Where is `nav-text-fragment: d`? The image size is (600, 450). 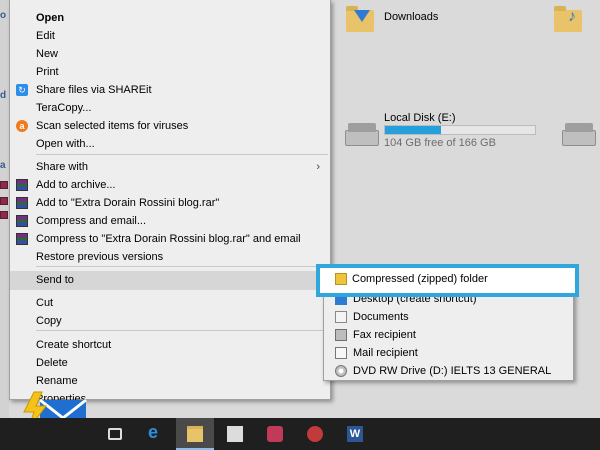 nav-text-fragment: d is located at coordinates (3, 95).